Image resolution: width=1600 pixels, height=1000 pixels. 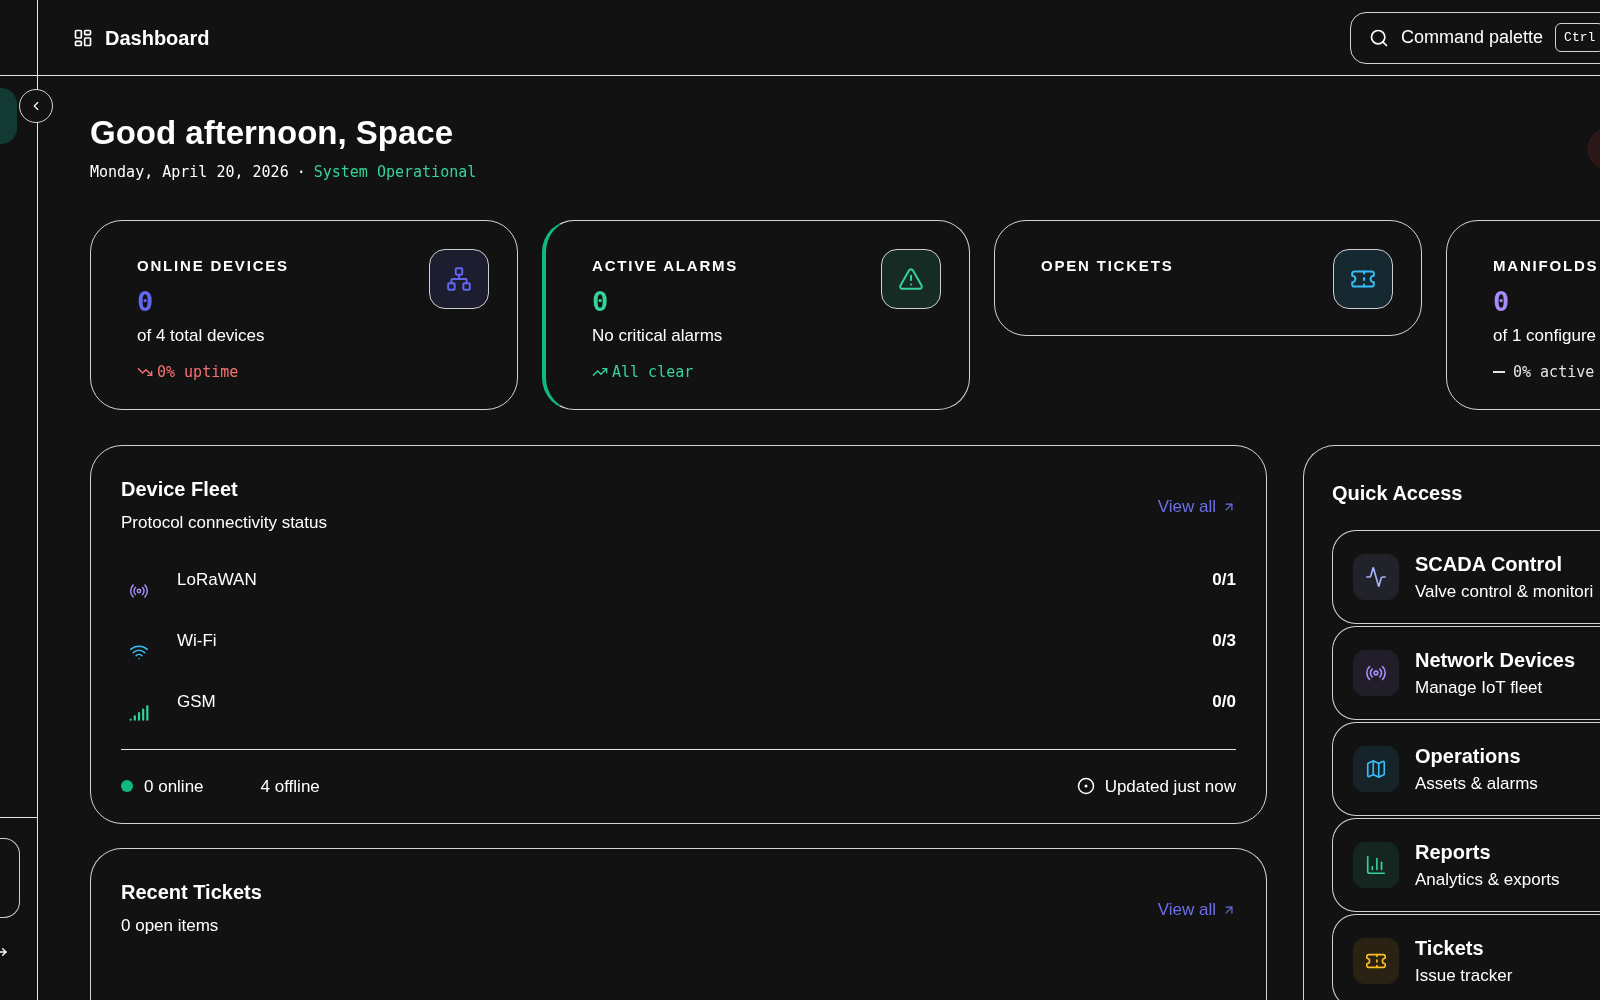 I want to click on stat-detail: No critical alarms, so click(x=658, y=336).